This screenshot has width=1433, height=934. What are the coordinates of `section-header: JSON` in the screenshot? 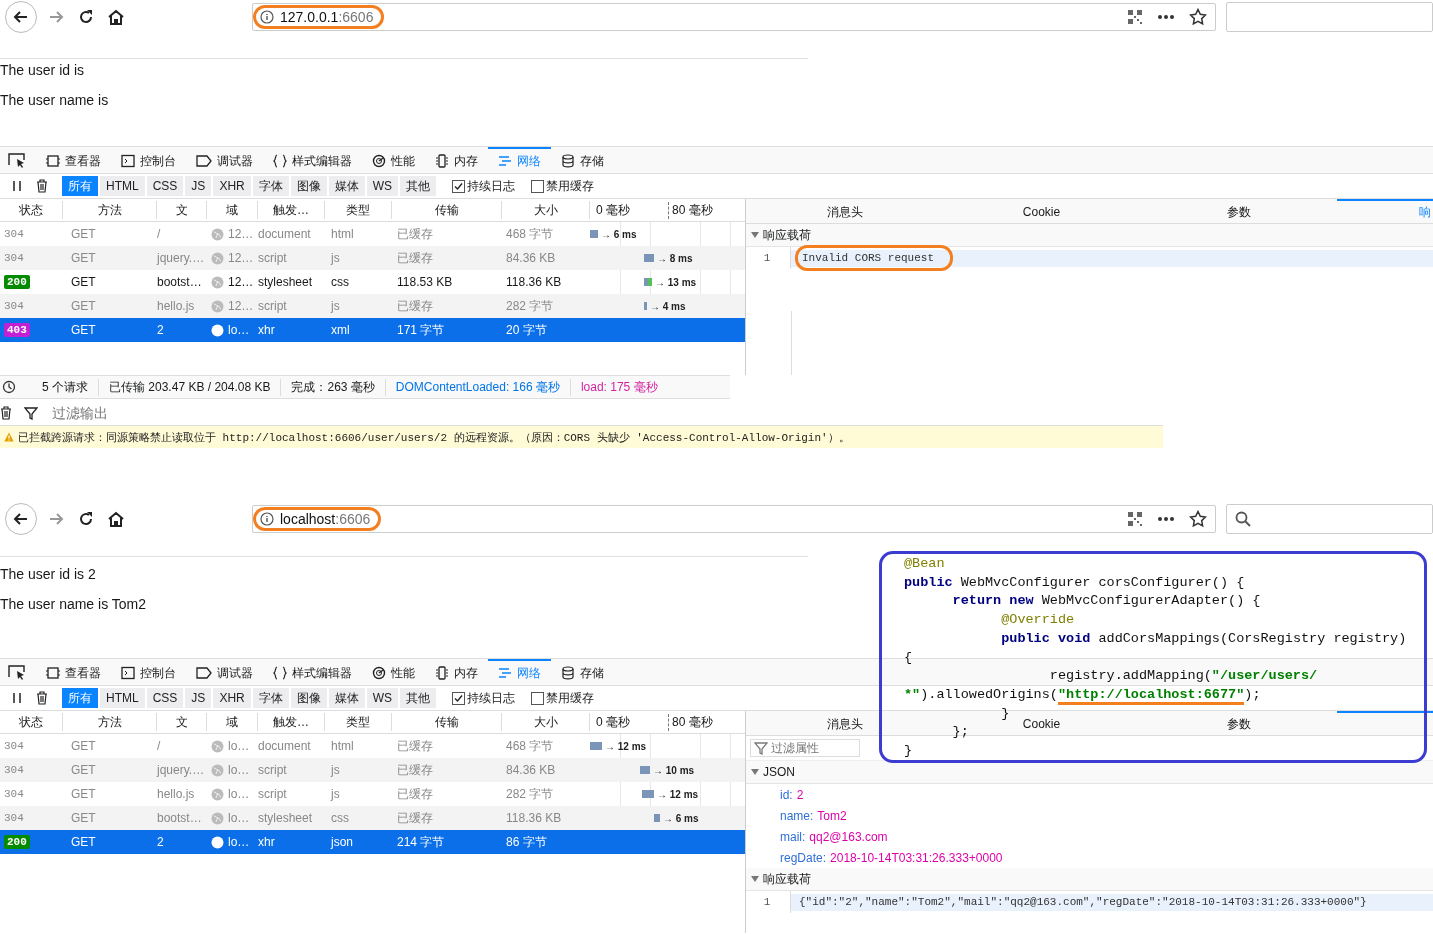 It's located at (1089, 772).